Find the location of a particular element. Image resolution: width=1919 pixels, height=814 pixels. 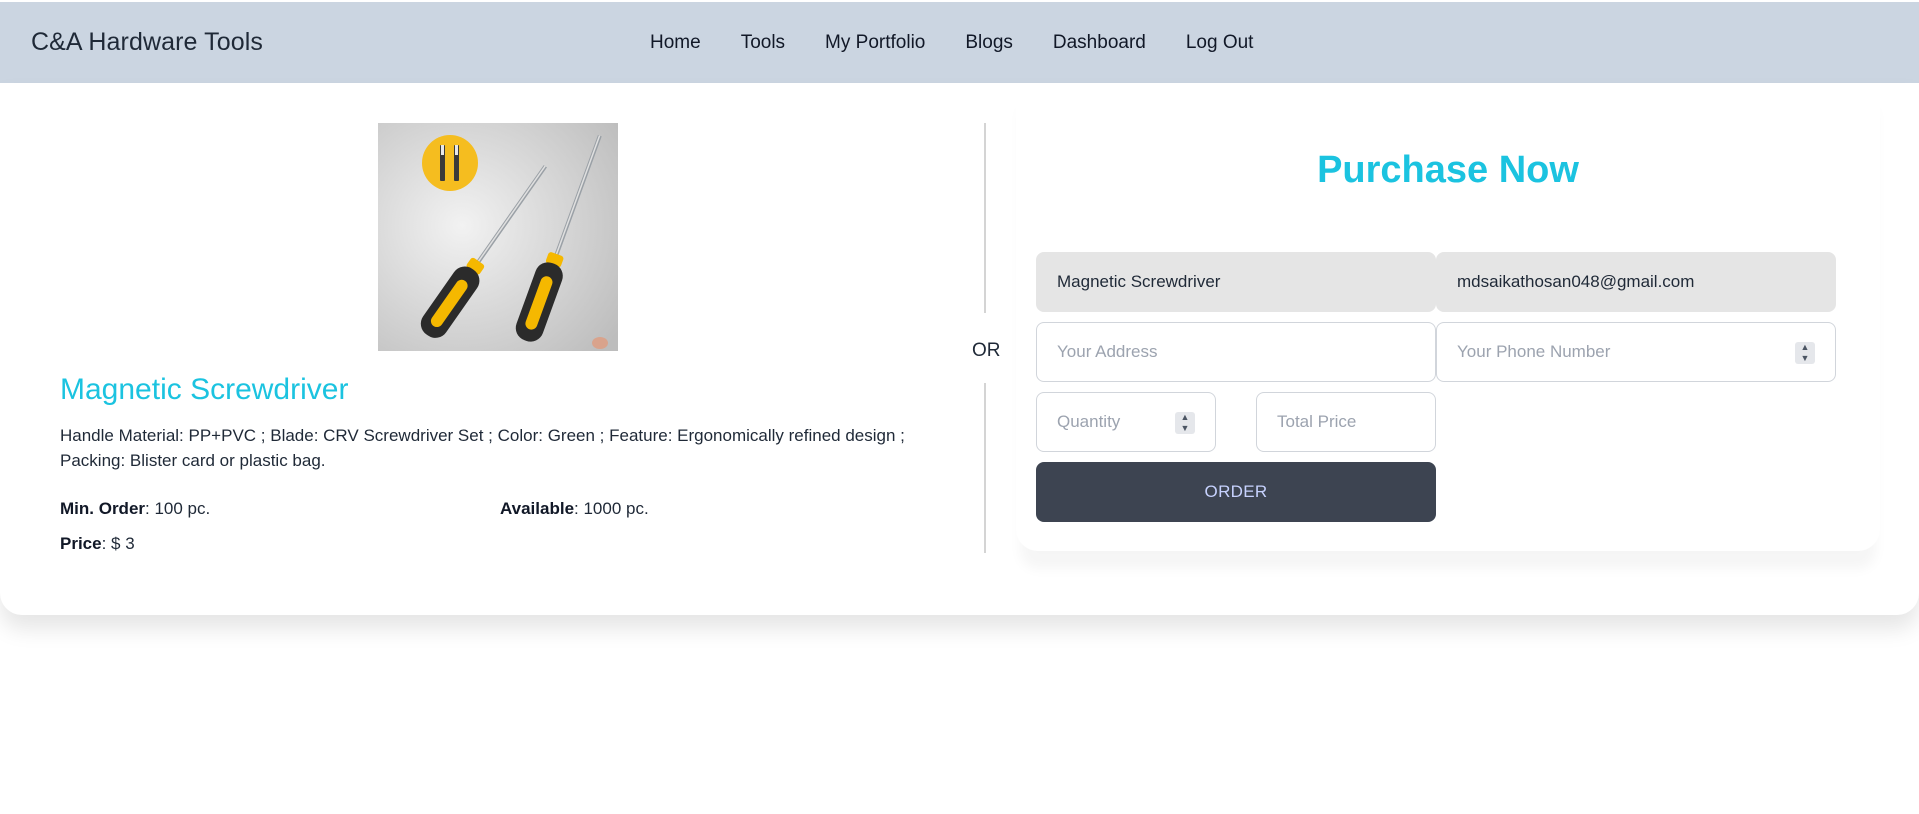

quantity-stepper-icon: ▲ ▼ is located at coordinates (1185, 423).